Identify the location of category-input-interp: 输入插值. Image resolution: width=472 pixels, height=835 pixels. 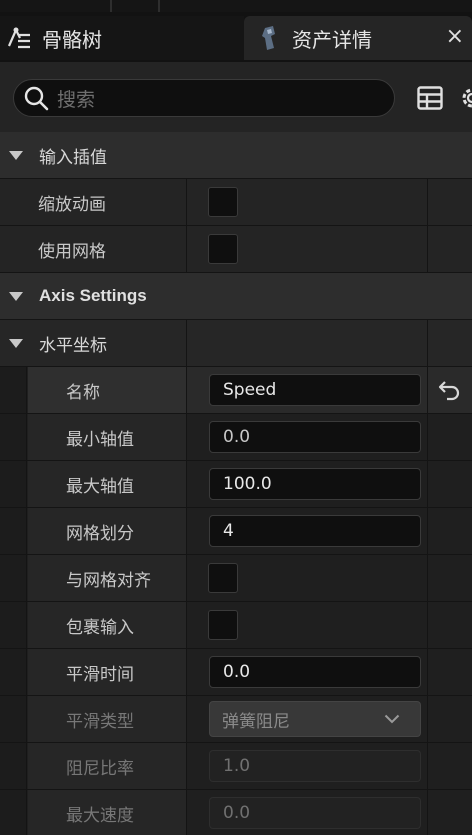
(236, 155).